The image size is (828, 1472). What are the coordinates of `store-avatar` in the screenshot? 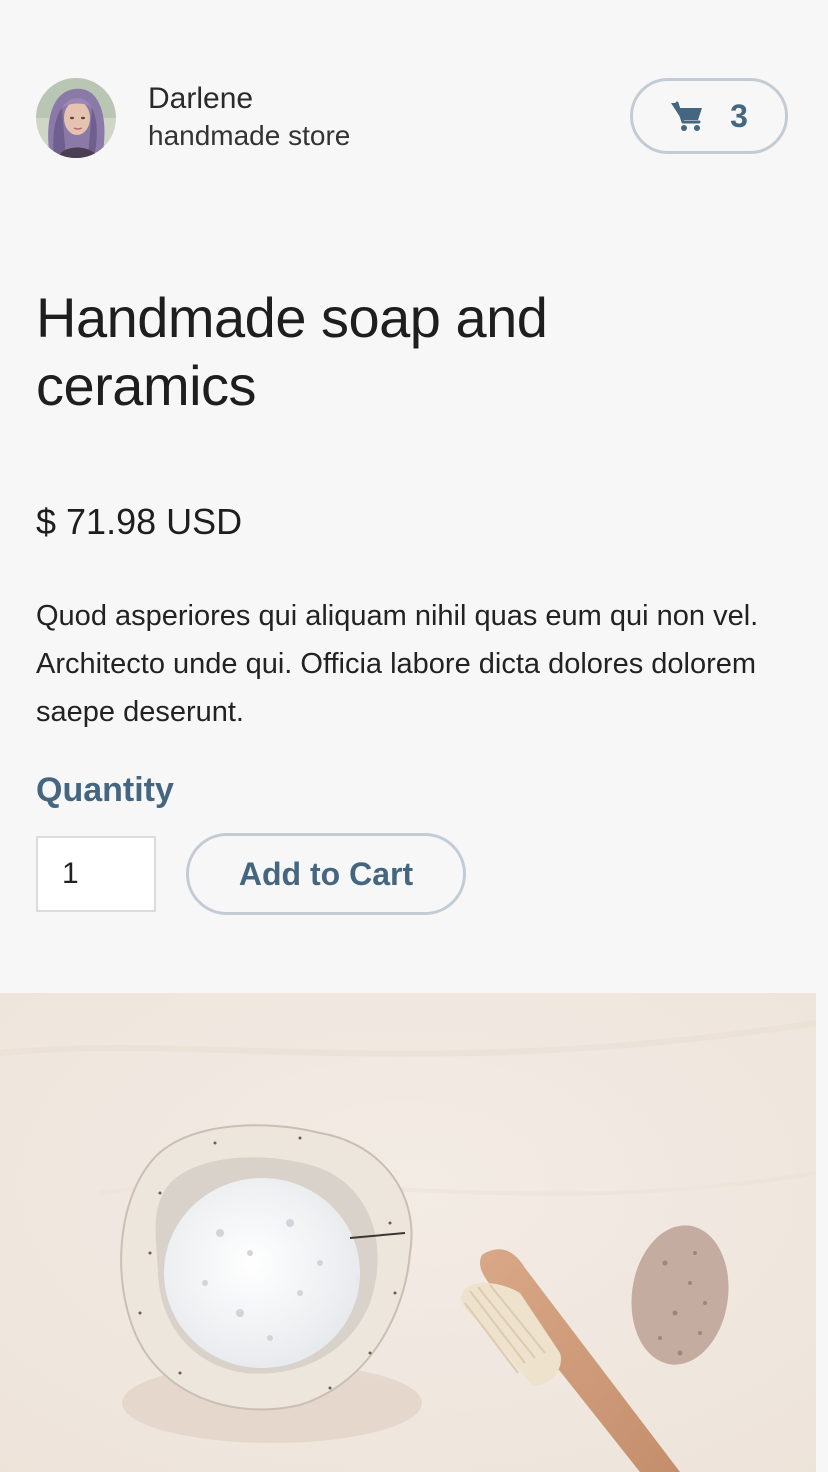 It's located at (76, 118).